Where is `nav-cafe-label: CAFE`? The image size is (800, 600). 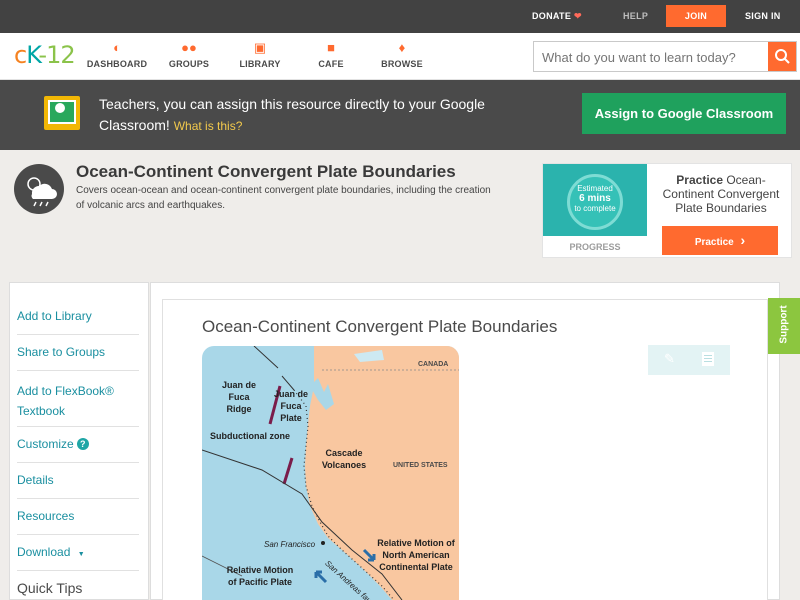 nav-cafe-label: CAFE is located at coordinates (331, 64).